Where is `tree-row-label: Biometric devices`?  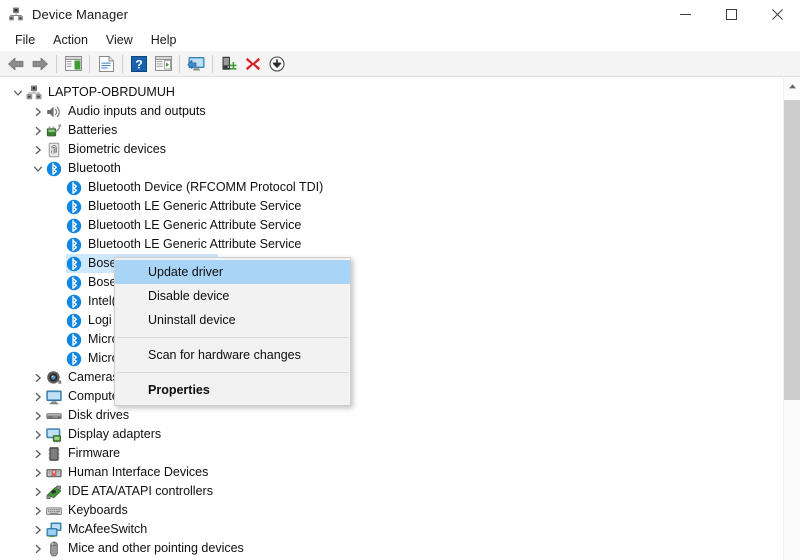 tree-row-label: Biometric devices is located at coordinates (117, 149).